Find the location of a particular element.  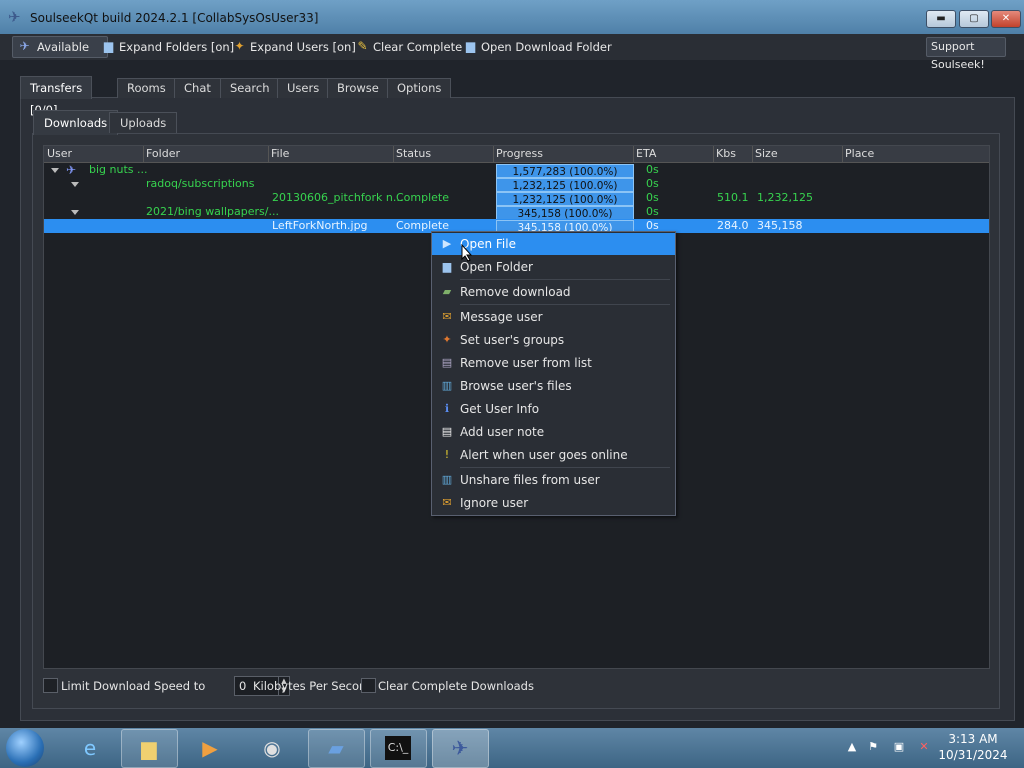

table-row: ✈ big nuts ... 1,577,283 (100.0%) 0s is located at coordinates (516, 170).